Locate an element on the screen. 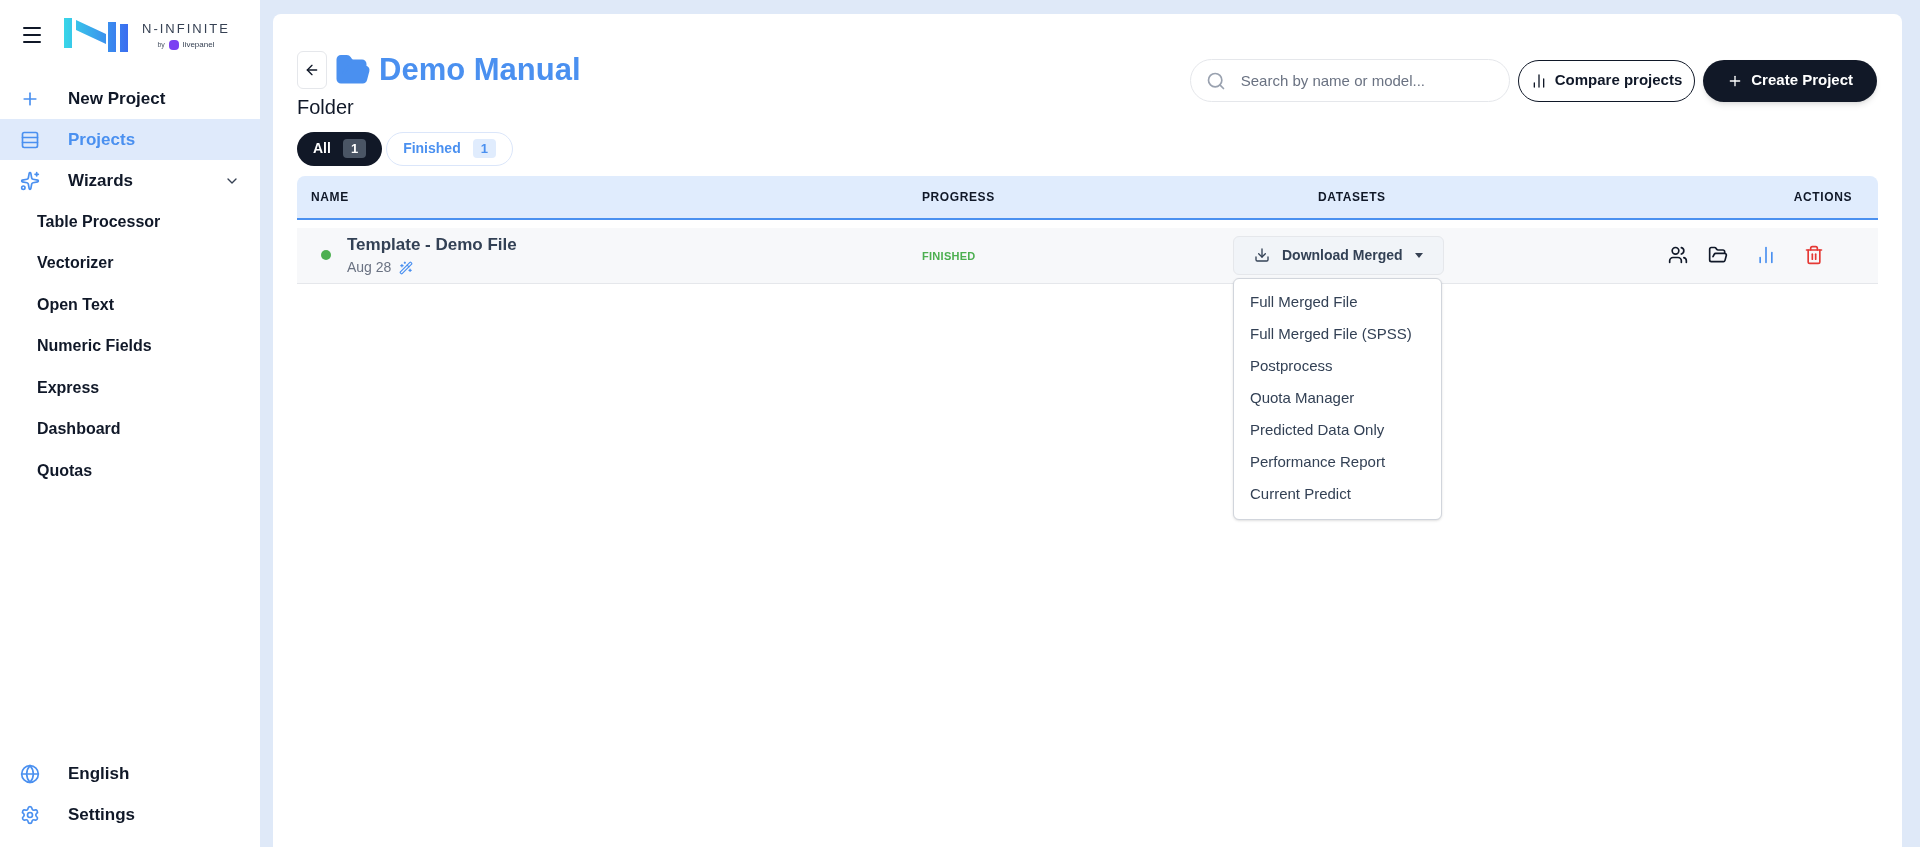 This screenshot has width=1920, height=847. search-icon is located at coordinates (1215, 81).